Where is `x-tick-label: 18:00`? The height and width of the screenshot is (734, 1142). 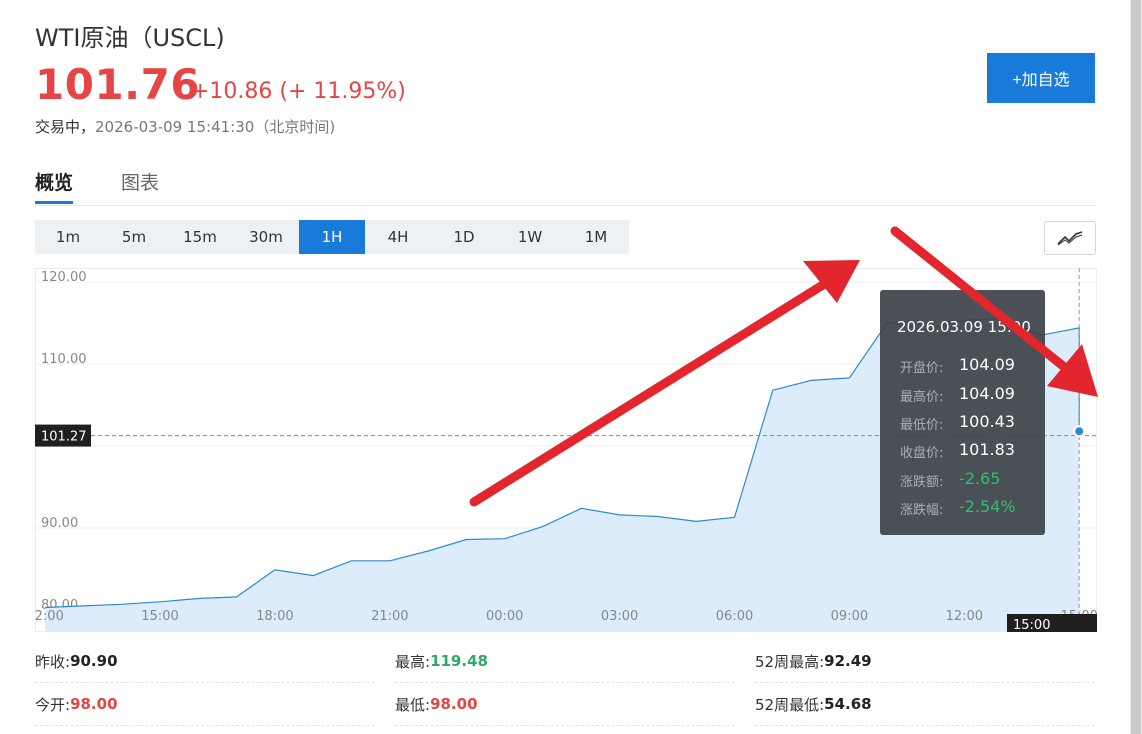 x-tick-label: 18:00 is located at coordinates (274, 616).